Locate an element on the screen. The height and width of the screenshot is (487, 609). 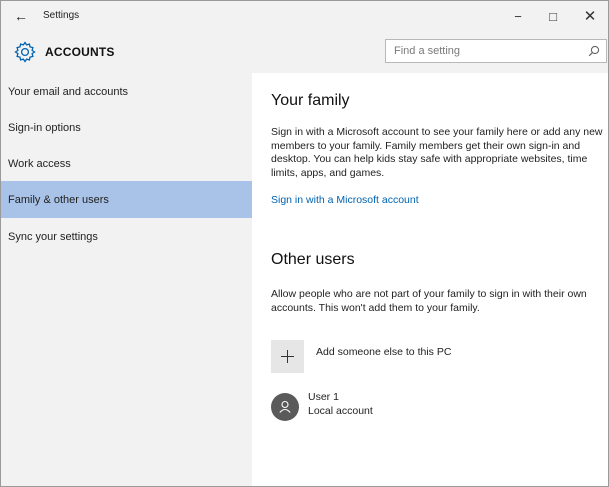
close-button: ✕ is located at coordinates (590, 16).